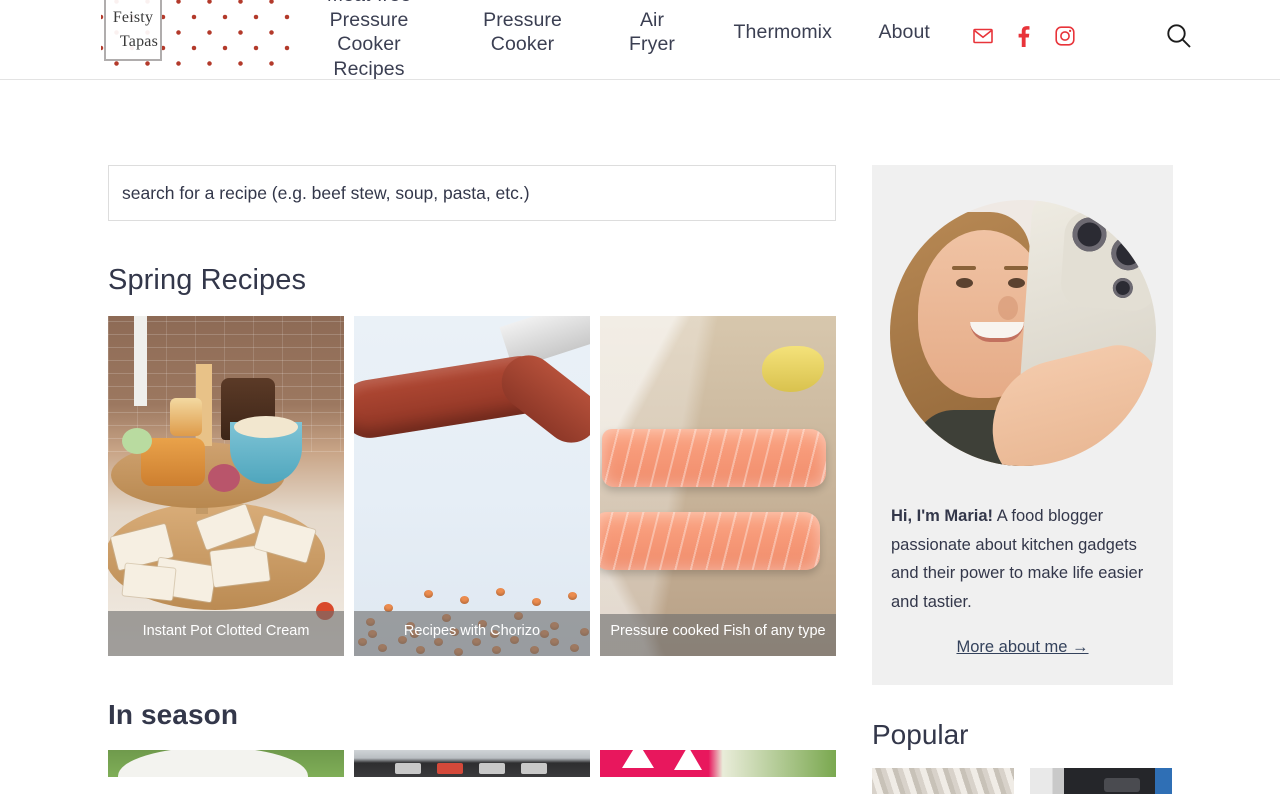 This screenshot has width=1280, height=800. What do you see at coordinates (207, 280) in the screenshot?
I see `spring-recipes-heading: Spring Recipes` at bounding box center [207, 280].